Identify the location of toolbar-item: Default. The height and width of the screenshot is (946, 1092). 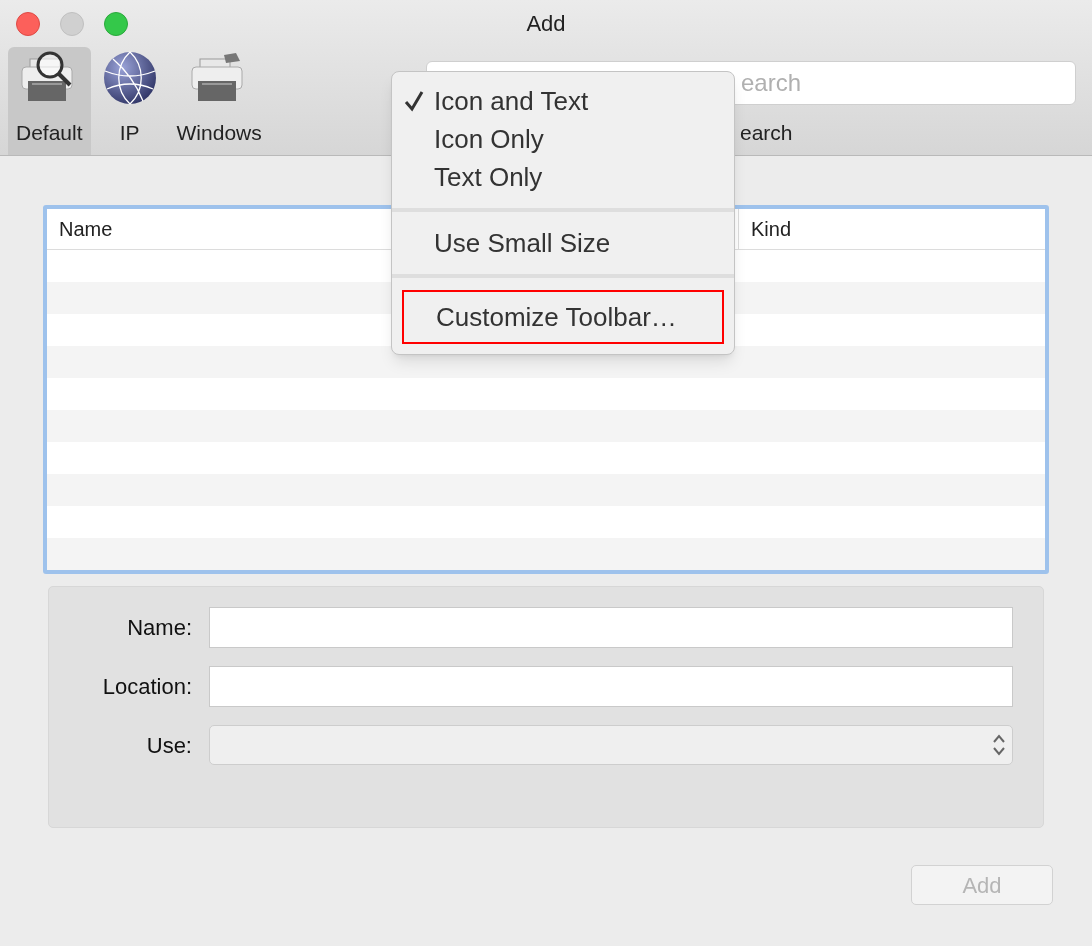
(49, 101).